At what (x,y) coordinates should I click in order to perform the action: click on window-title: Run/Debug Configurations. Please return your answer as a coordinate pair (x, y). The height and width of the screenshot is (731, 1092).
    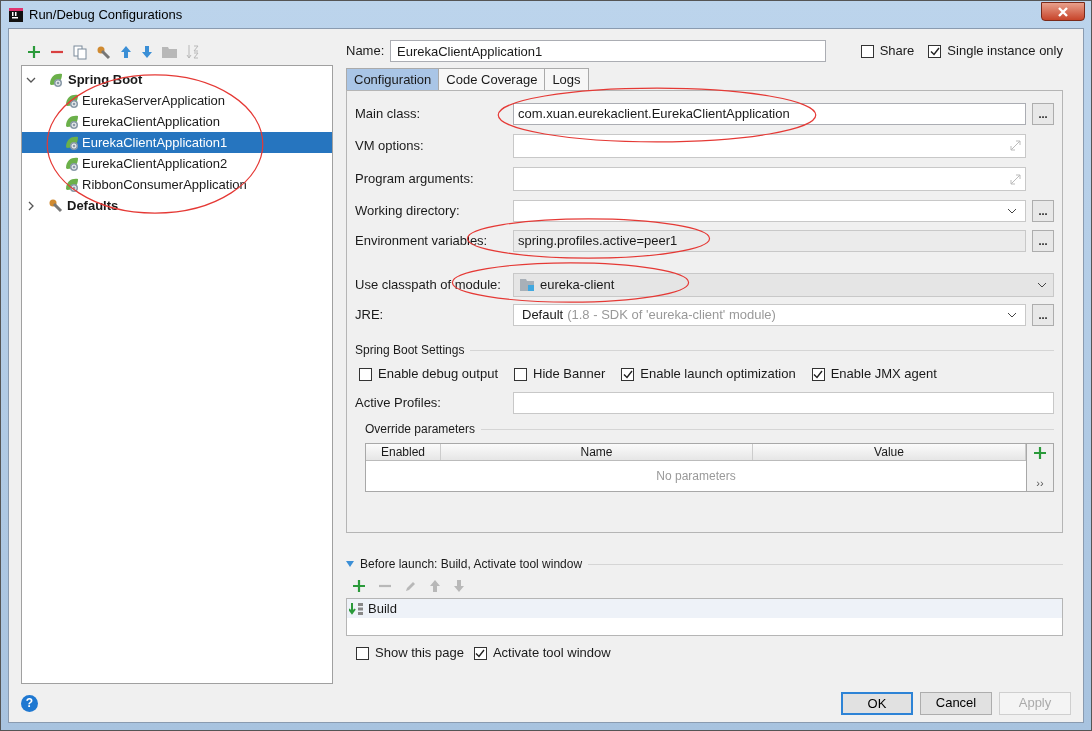
    Looking at the image, I should click on (106, 14).